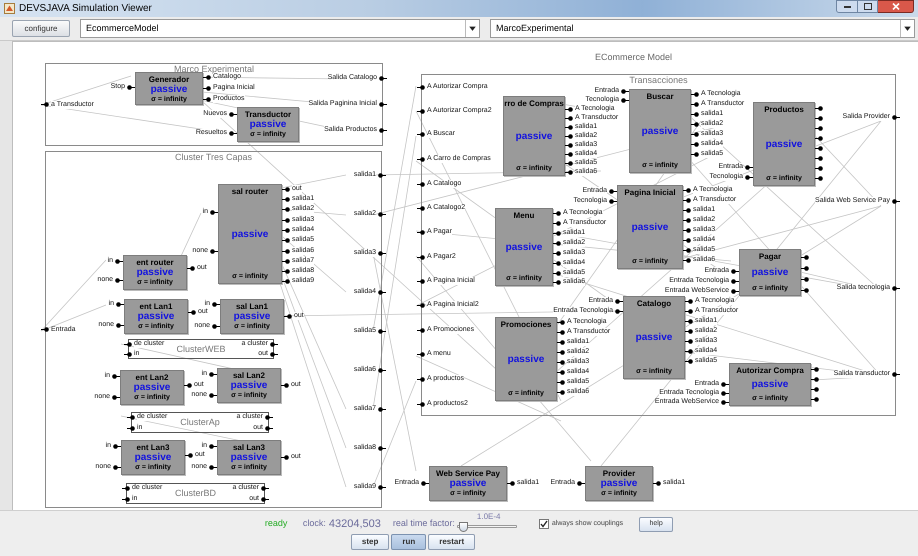  What do you see at coordinates (354, 524) in the screenshot?
I see `clock-value: 43204,503` at bounding box center [354, 524].